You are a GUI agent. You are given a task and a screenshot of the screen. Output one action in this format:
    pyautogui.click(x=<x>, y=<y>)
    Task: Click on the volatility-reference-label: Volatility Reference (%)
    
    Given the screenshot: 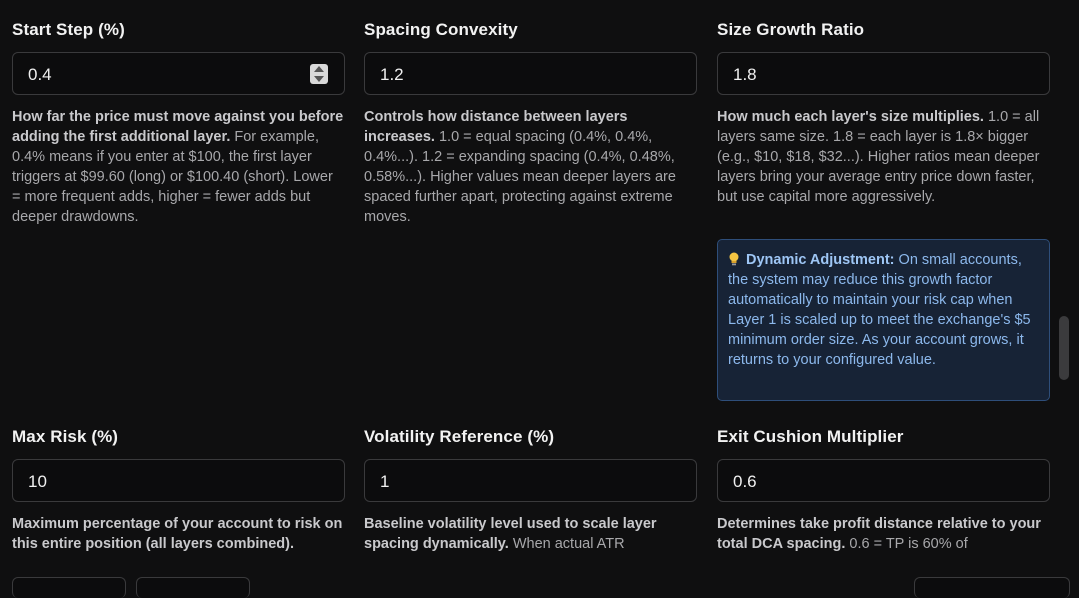 What is the action you would take?
    pyautogui.click(x=459, y=436)
    